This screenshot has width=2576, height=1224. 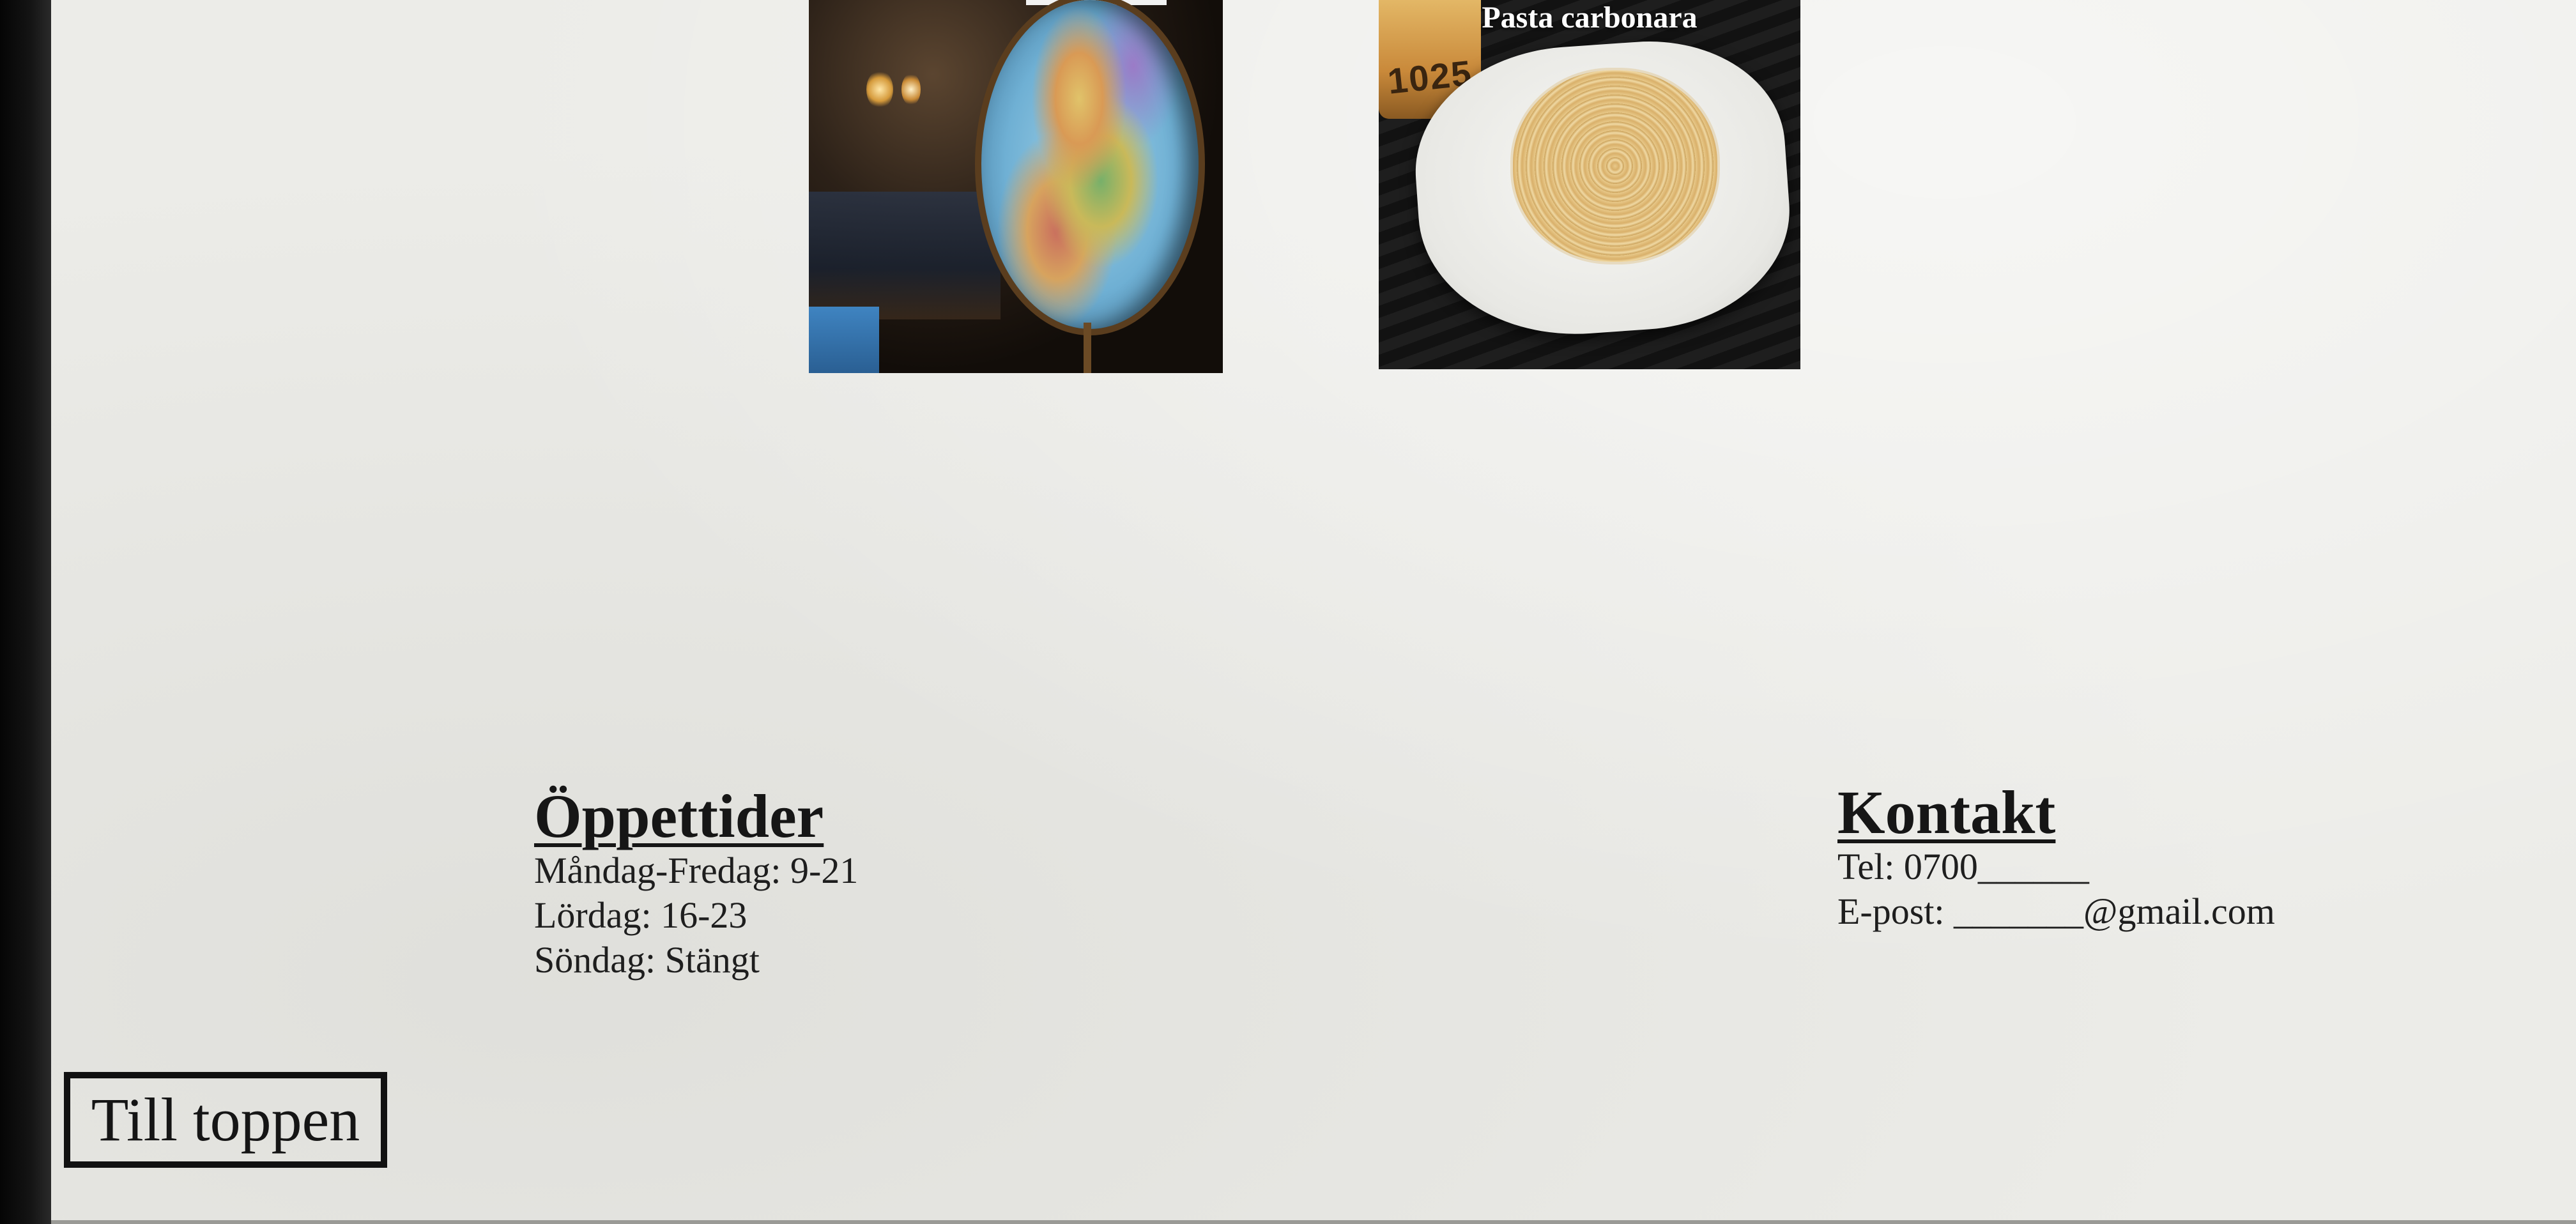 What do you see at coordinates (844, 340) in the screenshot?
I see `photo-book` at bounding box center [844, 340].